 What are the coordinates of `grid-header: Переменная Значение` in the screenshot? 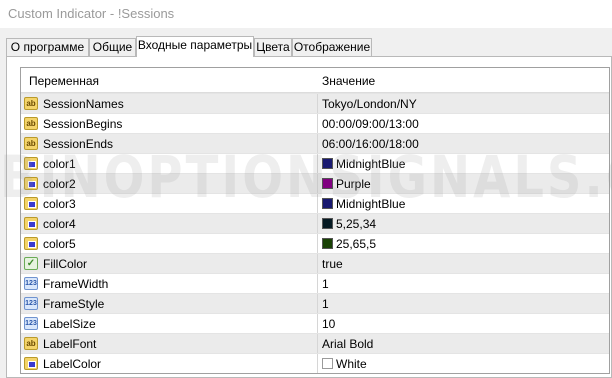 It's located at (315, 80).